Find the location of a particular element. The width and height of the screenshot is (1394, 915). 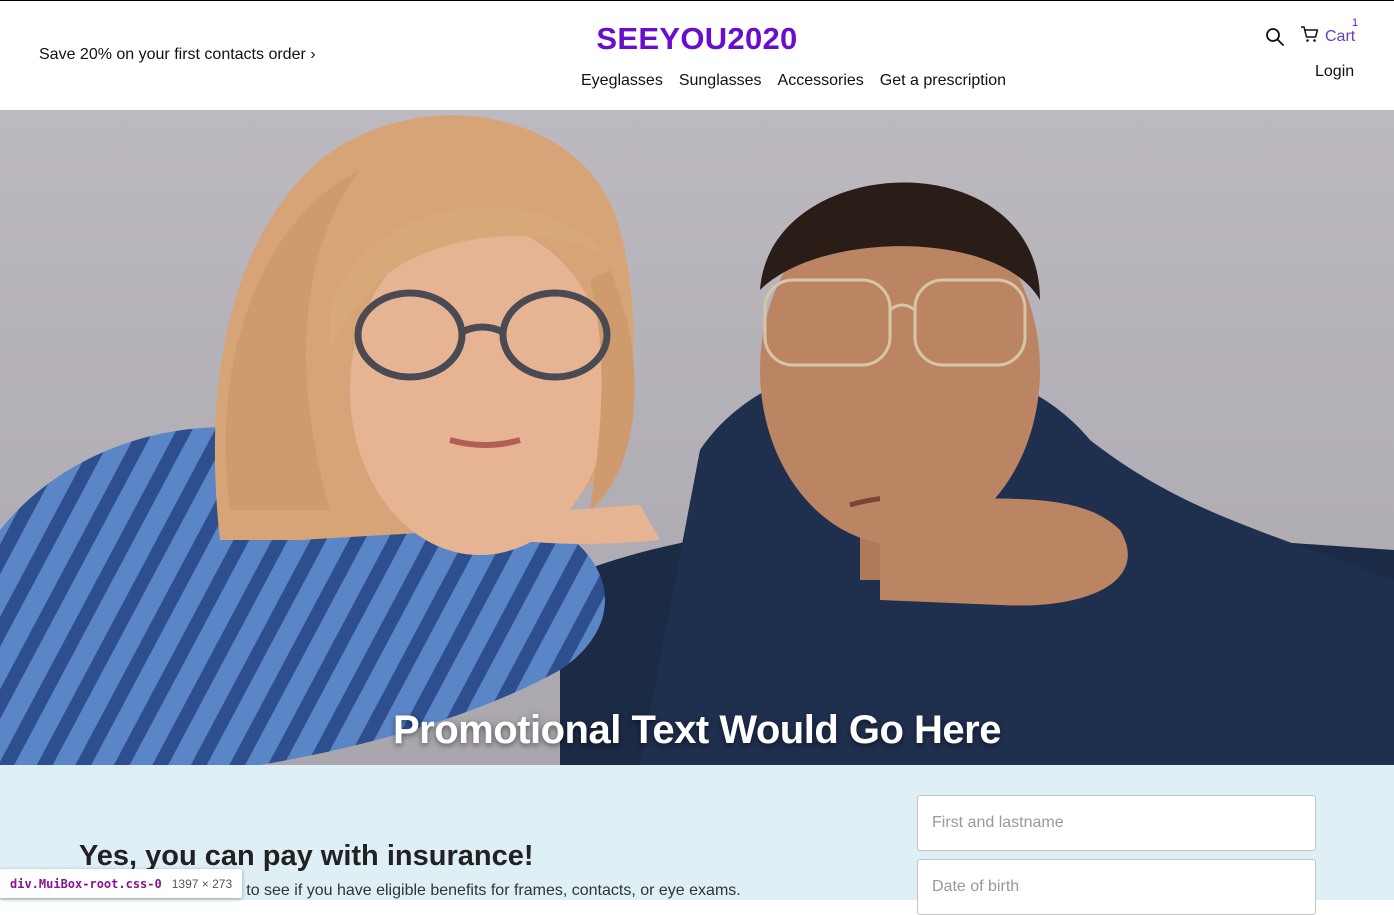

cart-button: Cart is located at coordinates (1327, 36).